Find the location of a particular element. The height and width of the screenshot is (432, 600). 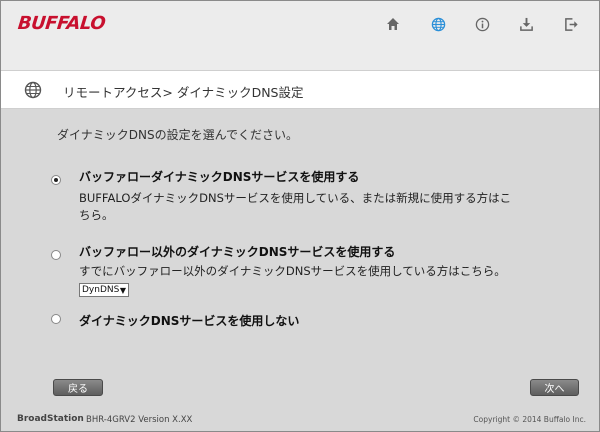

chevron-down-icon: ▼ is located at coordinates (122, 290).